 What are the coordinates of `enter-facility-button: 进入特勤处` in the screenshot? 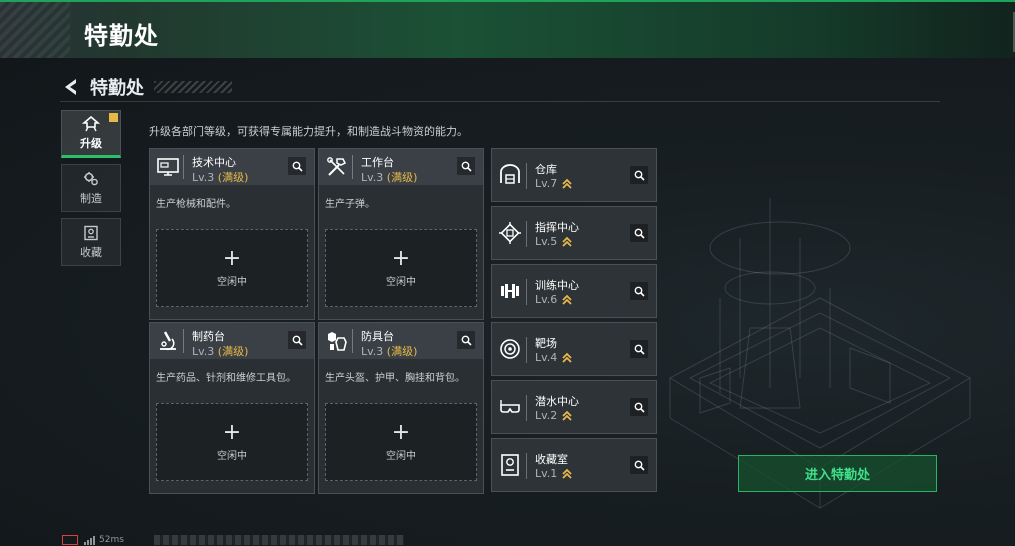 It's located at (837, 473).